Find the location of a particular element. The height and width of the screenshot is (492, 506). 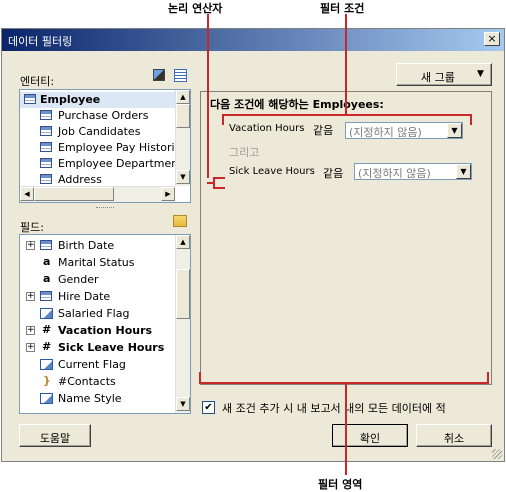

filter-area-callout-line is located at coordinates (346, 429).